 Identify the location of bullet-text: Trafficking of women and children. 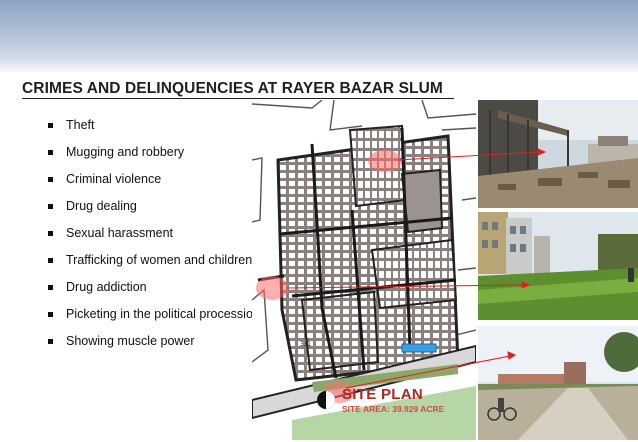
(159, 260).